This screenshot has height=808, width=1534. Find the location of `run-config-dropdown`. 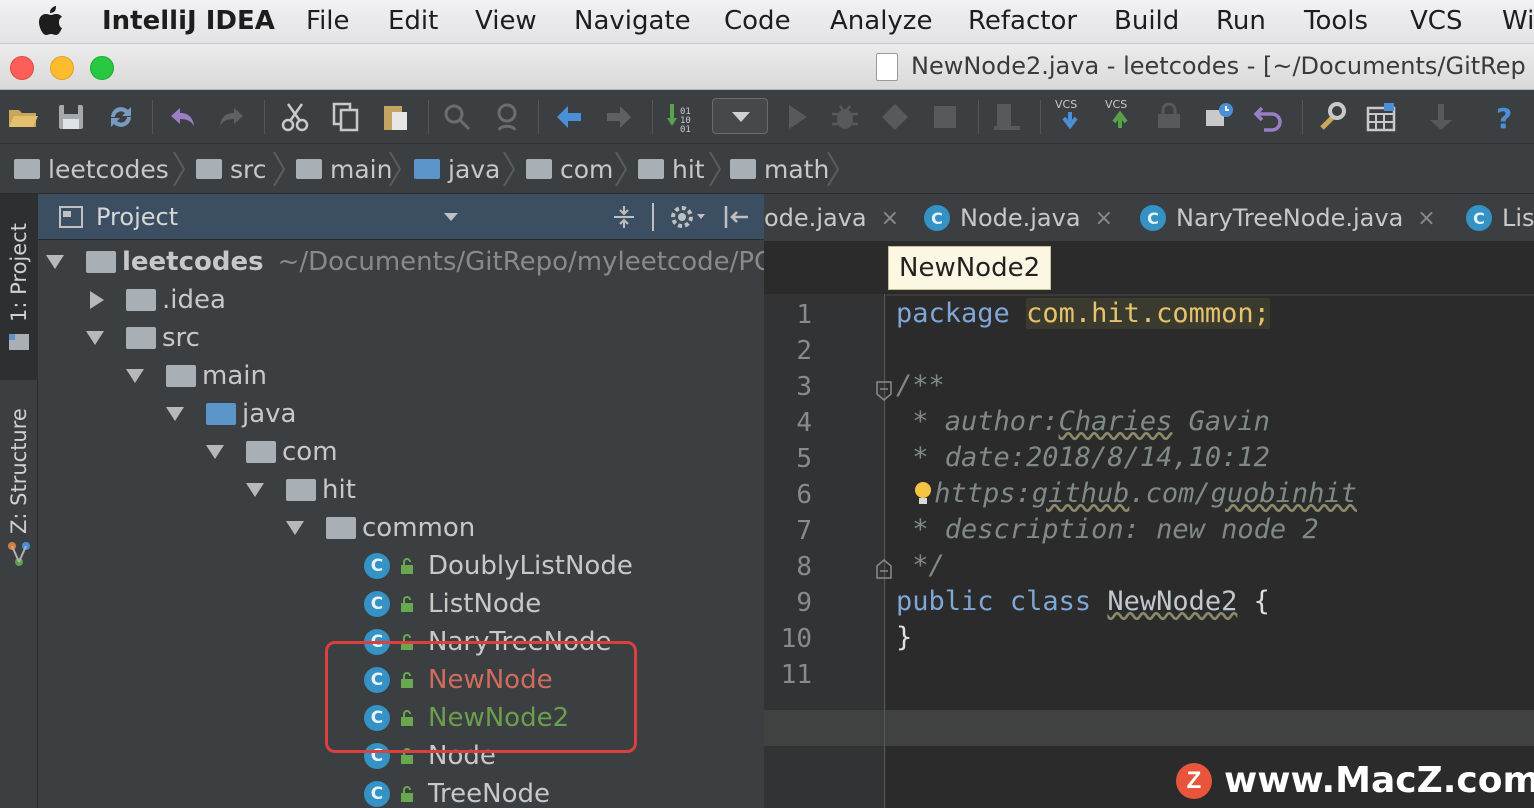

run-config-dropdown is located at coordinates (740, 116).